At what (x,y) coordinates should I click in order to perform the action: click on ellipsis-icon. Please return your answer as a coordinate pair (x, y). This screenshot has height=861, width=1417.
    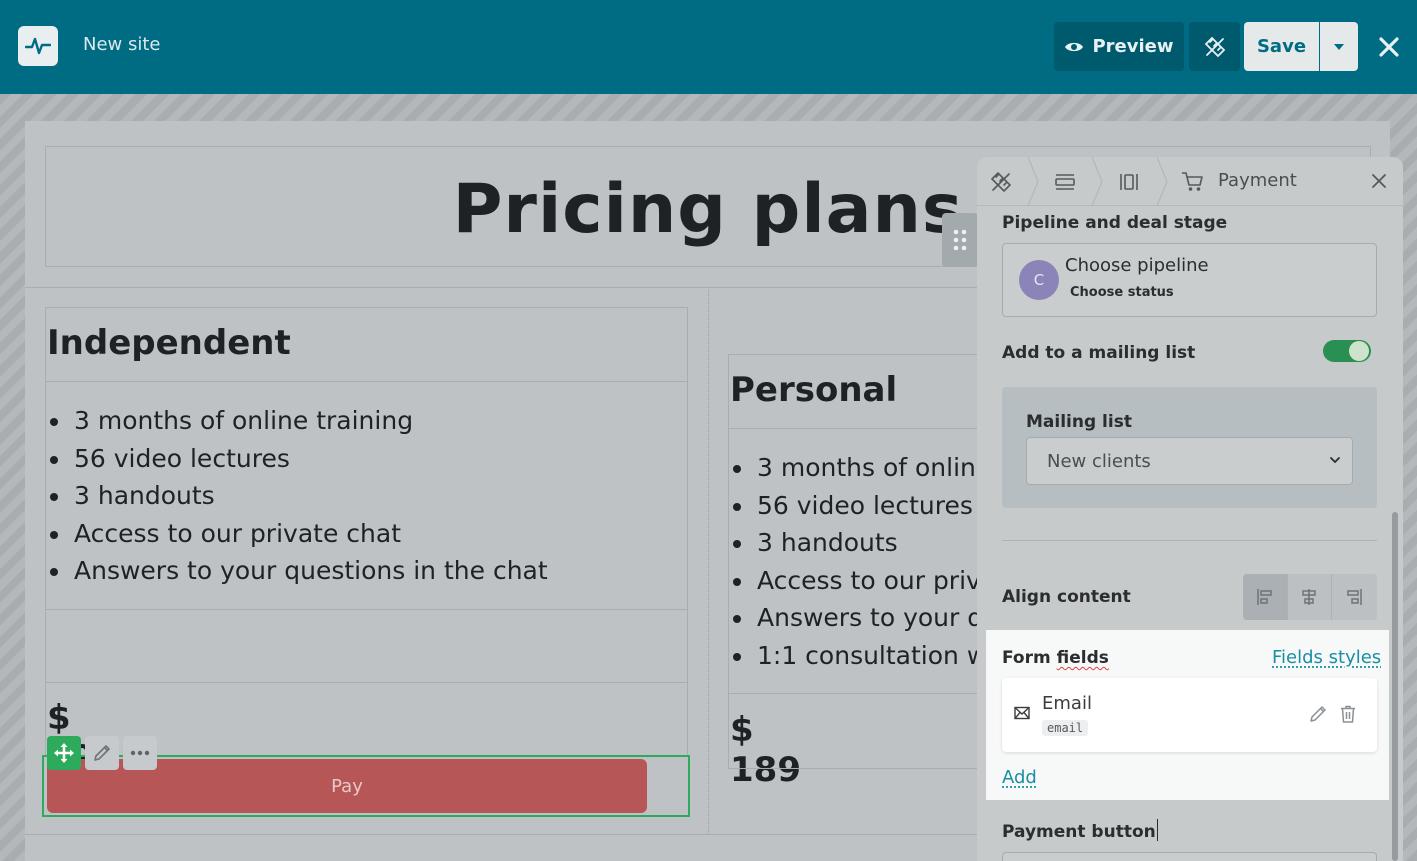
    Looking at the image, I should click on (140, 753).